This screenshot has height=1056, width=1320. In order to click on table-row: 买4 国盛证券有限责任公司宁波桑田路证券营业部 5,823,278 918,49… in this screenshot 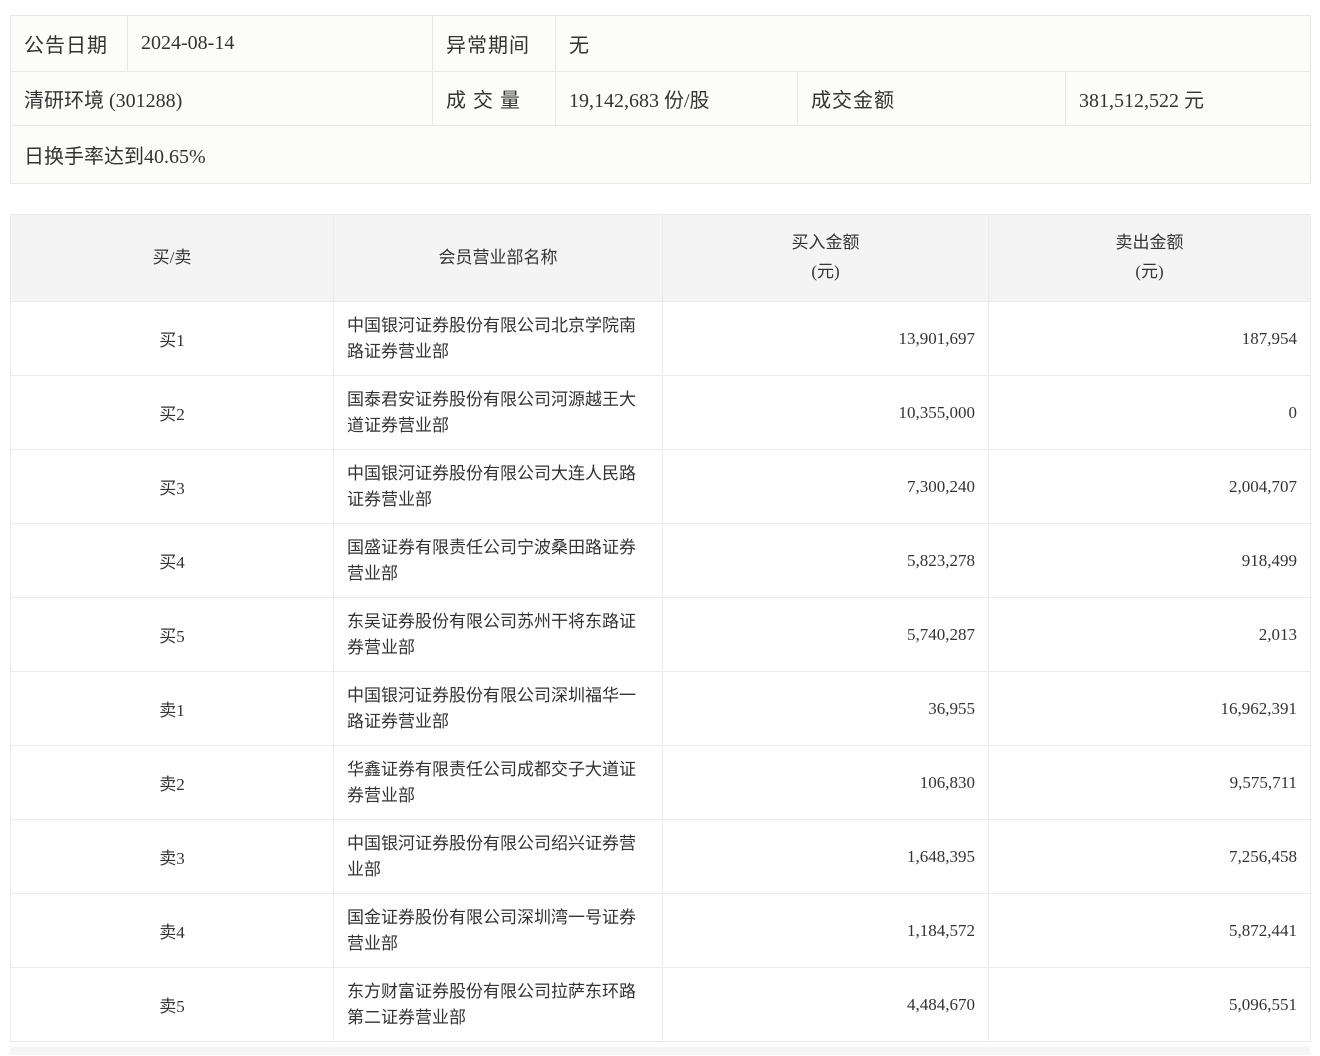, I will do `click(660, 560)`.